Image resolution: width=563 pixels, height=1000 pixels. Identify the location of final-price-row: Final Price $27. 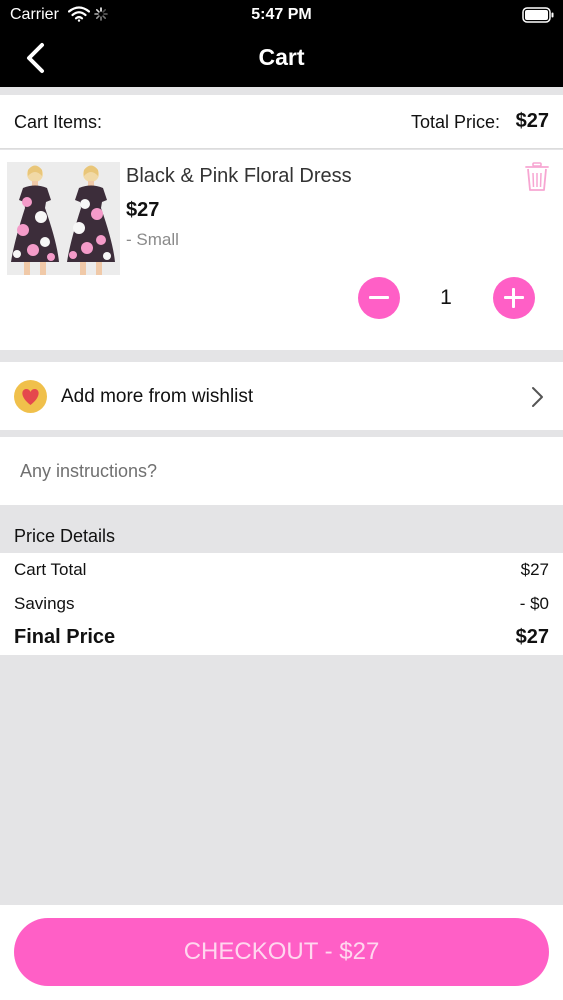
(281, 638).